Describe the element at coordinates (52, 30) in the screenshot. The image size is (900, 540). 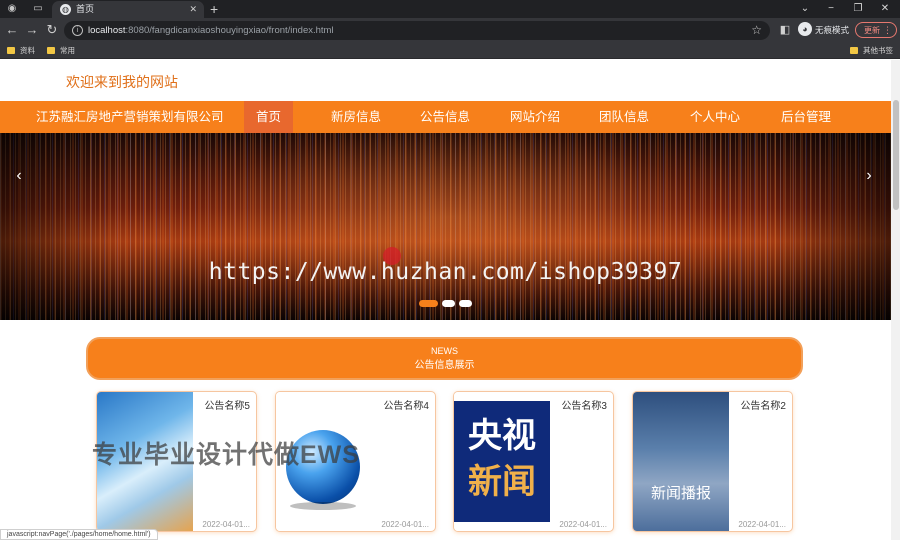
I see `reload-icon: ↻` at that location.